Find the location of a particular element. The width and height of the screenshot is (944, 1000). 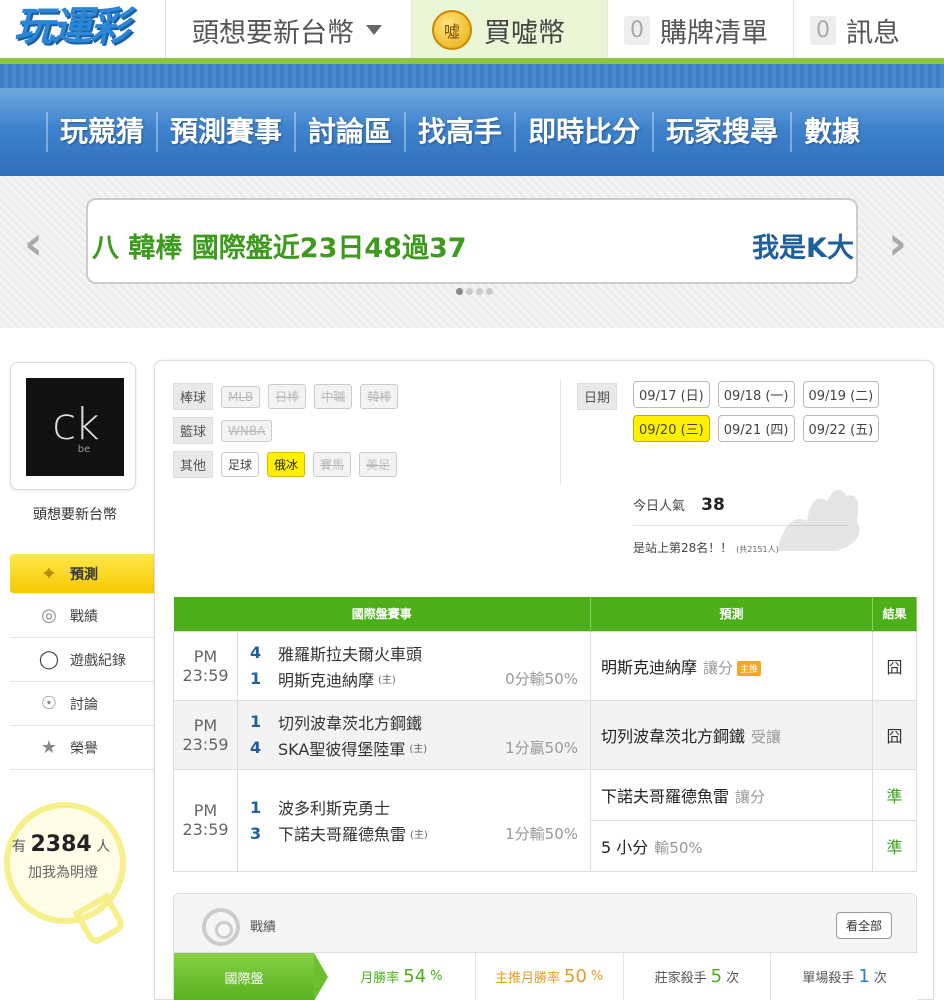

filter-chip-npb: 日棒 is located at coordinates (287, 396).